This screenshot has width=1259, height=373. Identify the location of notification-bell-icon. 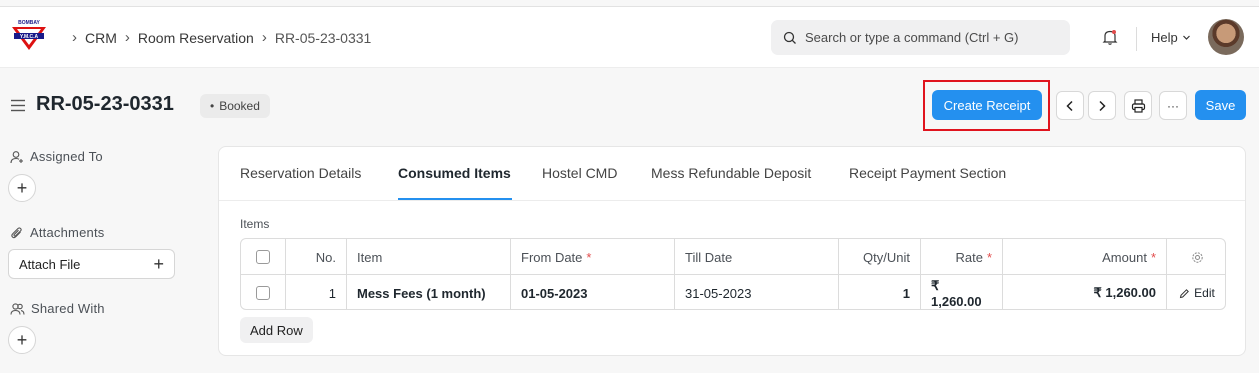
(1110, 39).